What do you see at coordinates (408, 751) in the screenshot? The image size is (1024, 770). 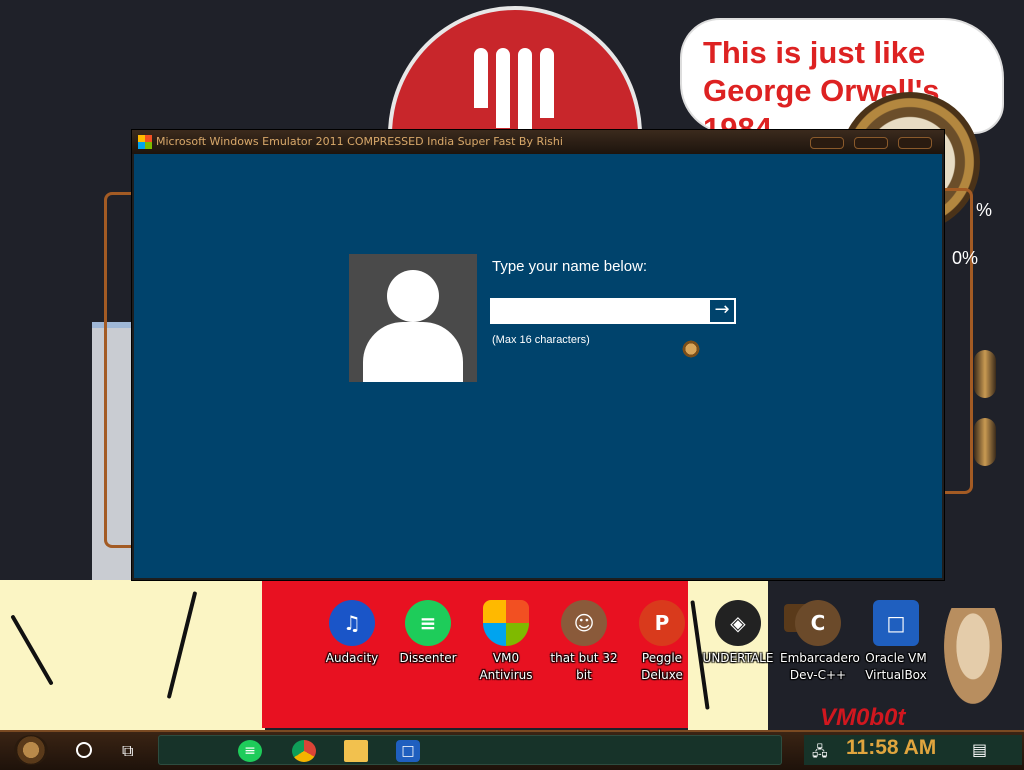 I see `virtualbox-taskbar-icon: □` at bounding box center [408, 751].